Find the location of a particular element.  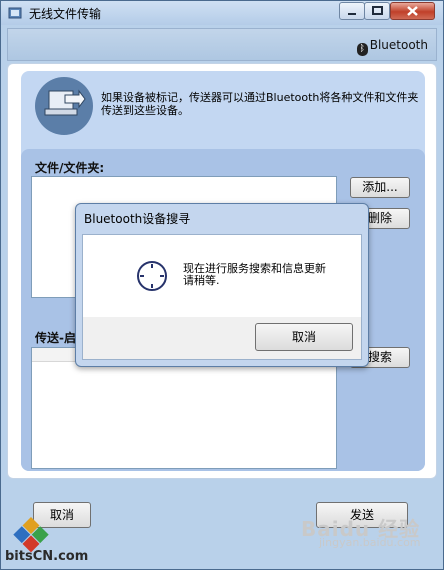

dialog-message: 现在进行服务搜索和信息更新 请稍等. is located at coordinates (268, 275).